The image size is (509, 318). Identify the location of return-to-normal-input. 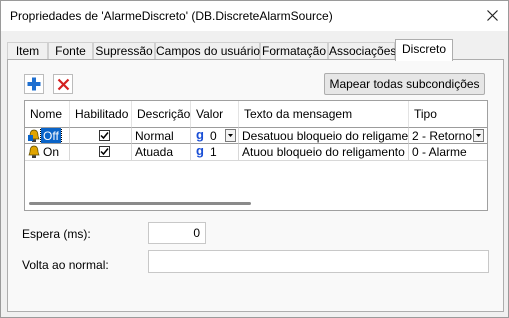
(318, 261).